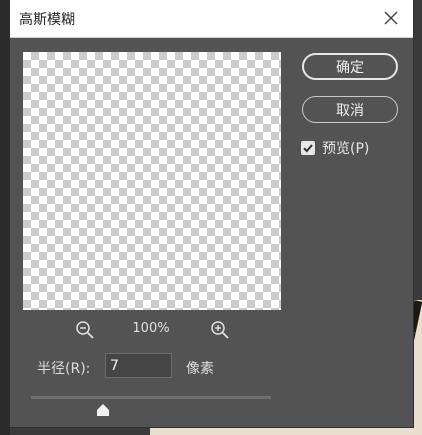 Image resolution: width=422 pixels, height=435 pixels. What do you see at coordinates (5, 217) in the screenshot?
I see `background-app-edge` at bounding box center [5, 217].